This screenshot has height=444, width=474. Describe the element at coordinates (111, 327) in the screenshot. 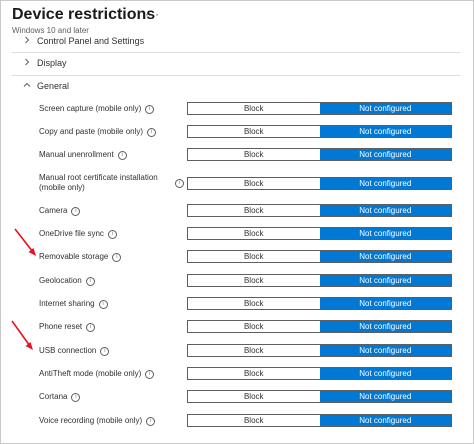

I see `setting-label: Phone reset i` at that location.